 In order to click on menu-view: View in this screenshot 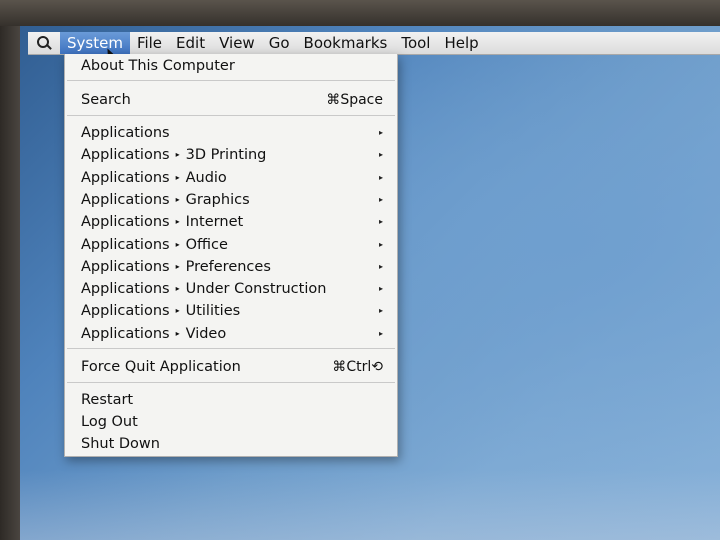, I will do `click(237, 43)`.